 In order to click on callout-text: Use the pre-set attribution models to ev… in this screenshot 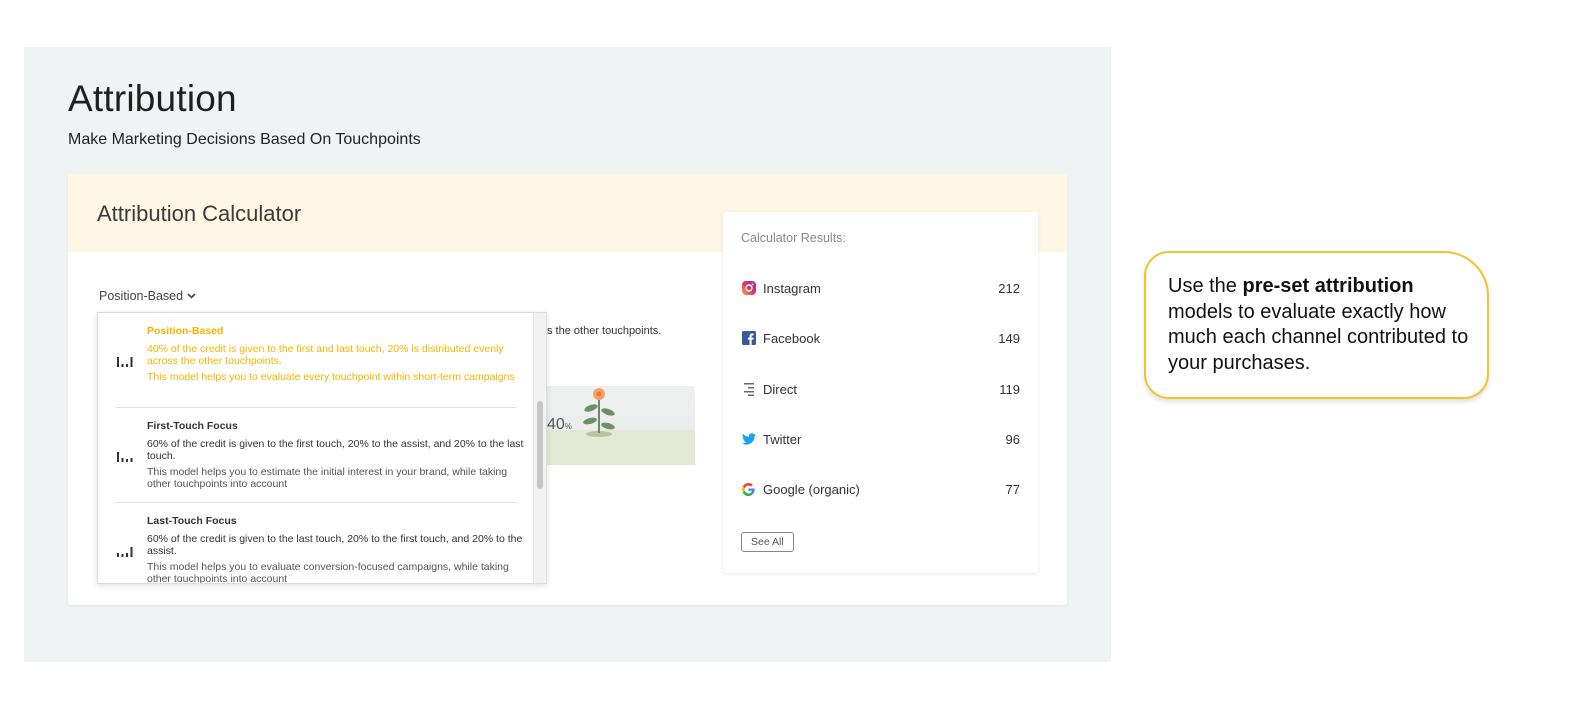, I will do `click(1318, 324)`.